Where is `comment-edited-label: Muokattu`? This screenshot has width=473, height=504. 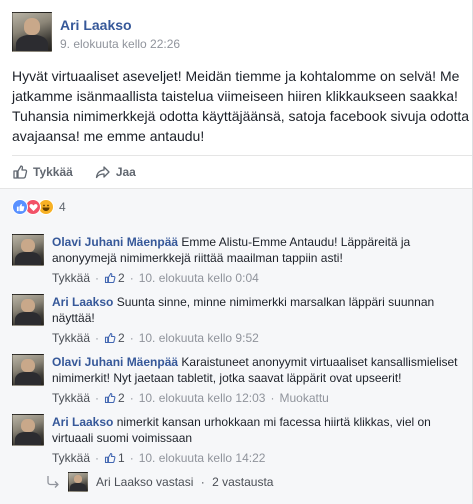
comment-edited-label: Muokattu is located at coordinates (303, 398).